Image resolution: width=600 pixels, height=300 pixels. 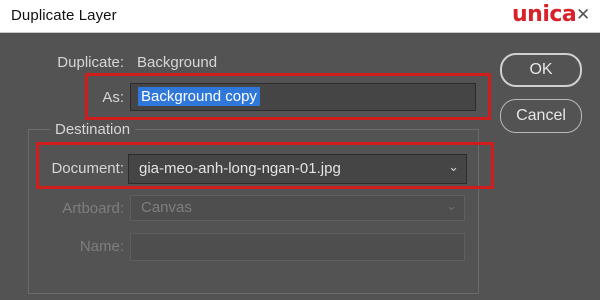 I want to click on ok-button: OK, so click(x=541, y=70).